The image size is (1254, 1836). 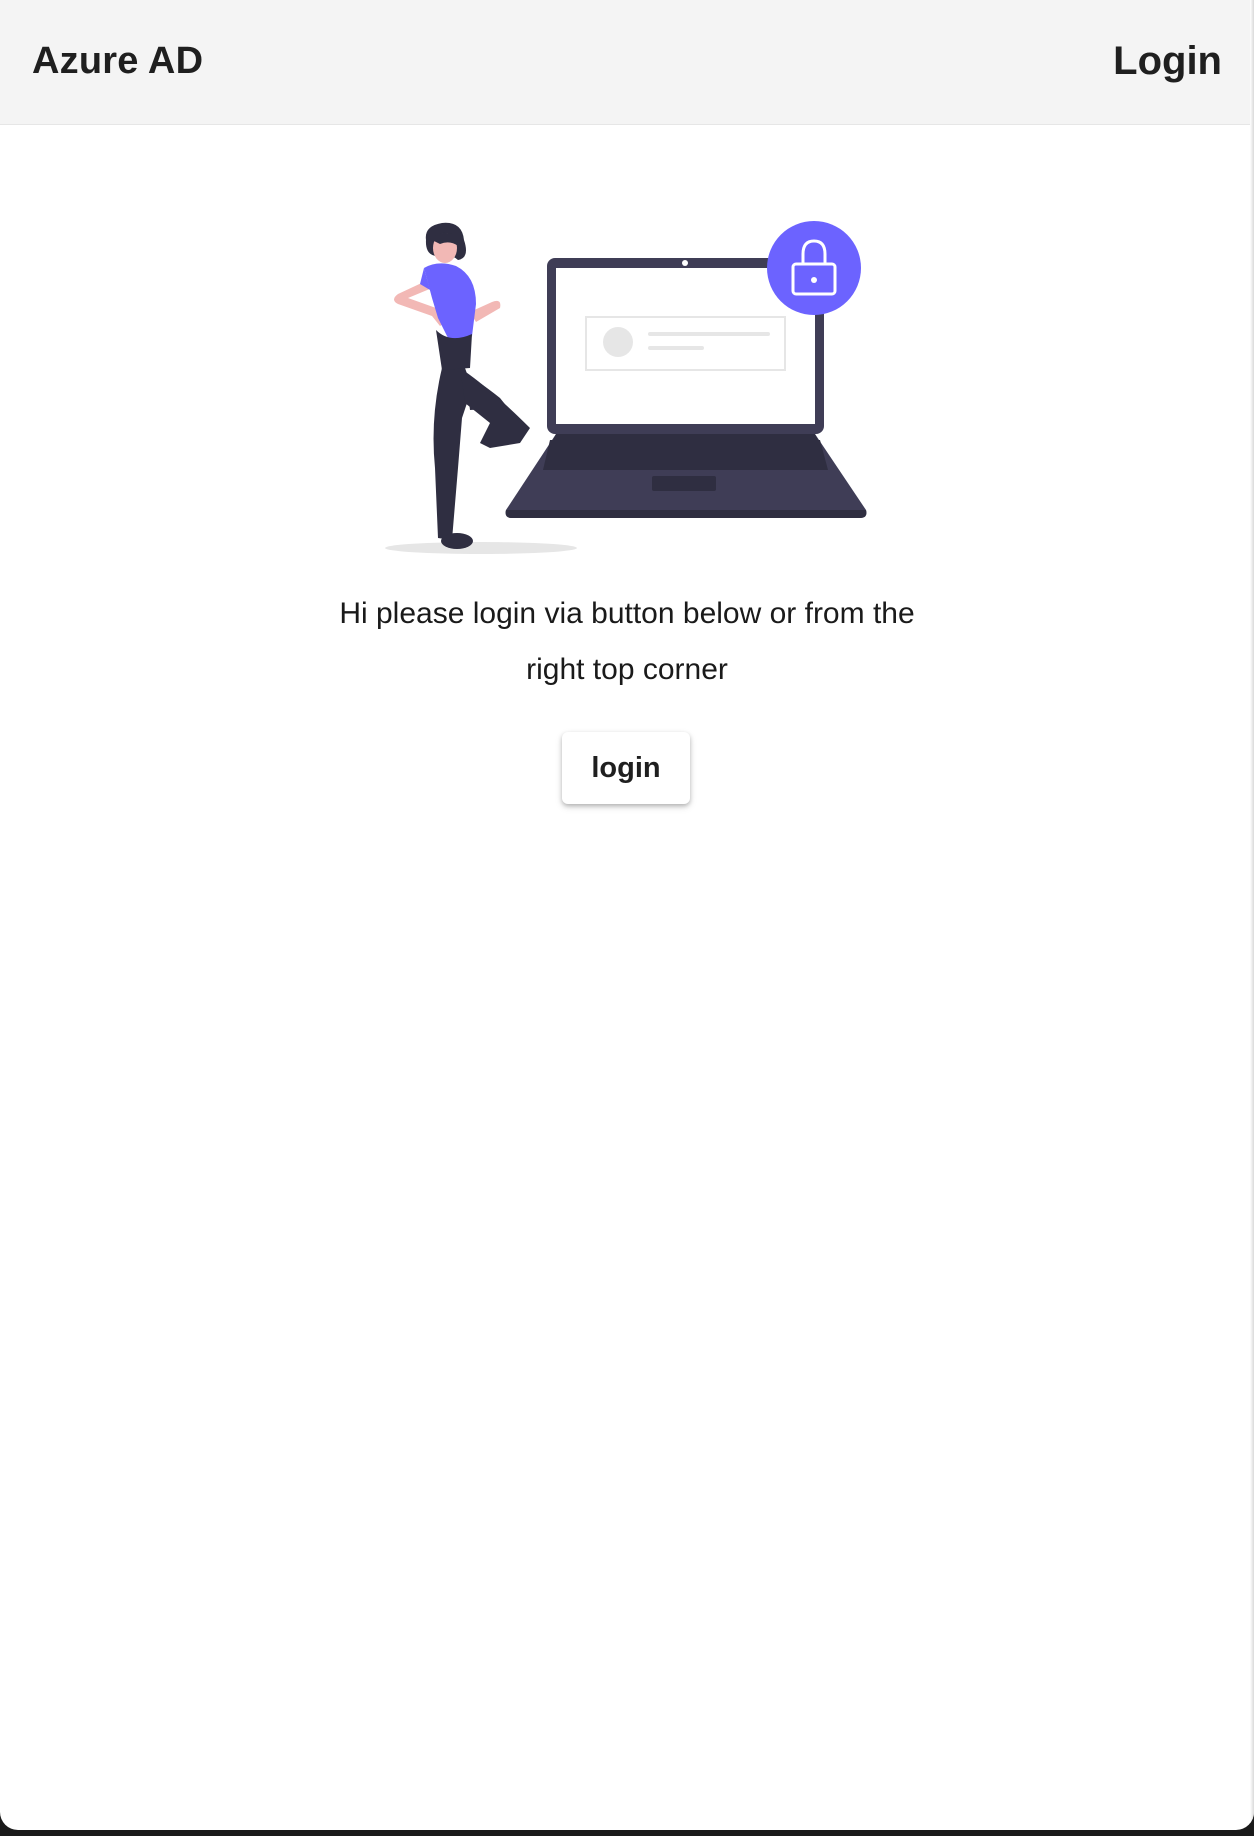 I want to click on header-login-button: Login, so click(x=1167, y=61).